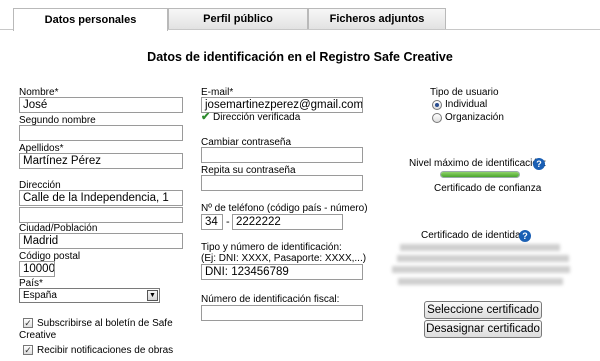 This screenshot has height=361, width=600. I want to click on tab-label: Ficheros adjuntos, so click(377, 19).